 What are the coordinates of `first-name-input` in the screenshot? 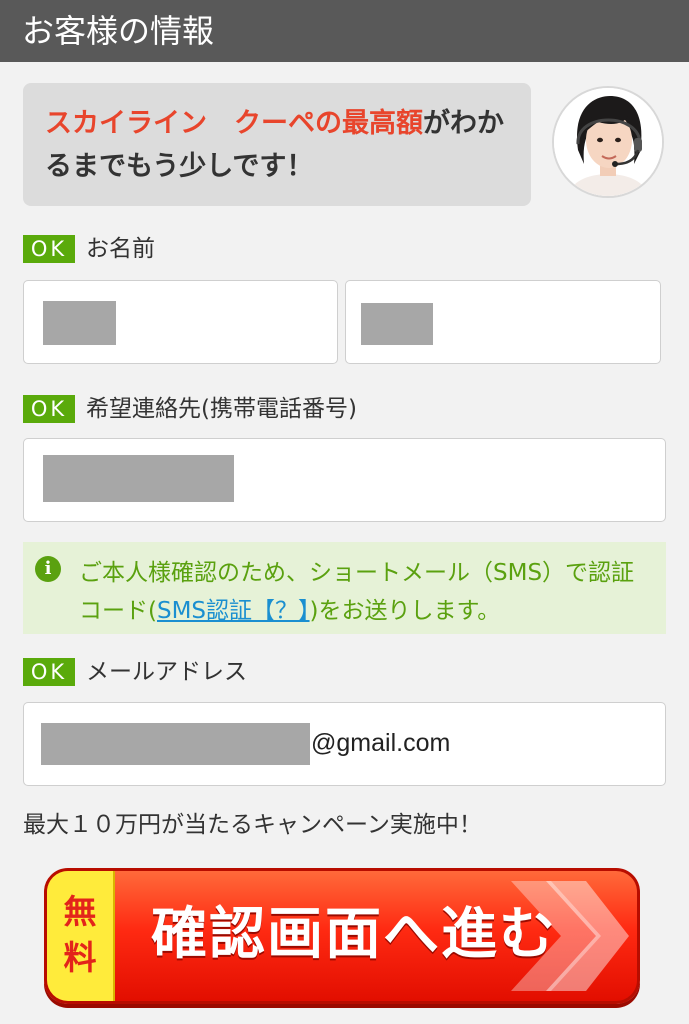 It's located at (503, 322).